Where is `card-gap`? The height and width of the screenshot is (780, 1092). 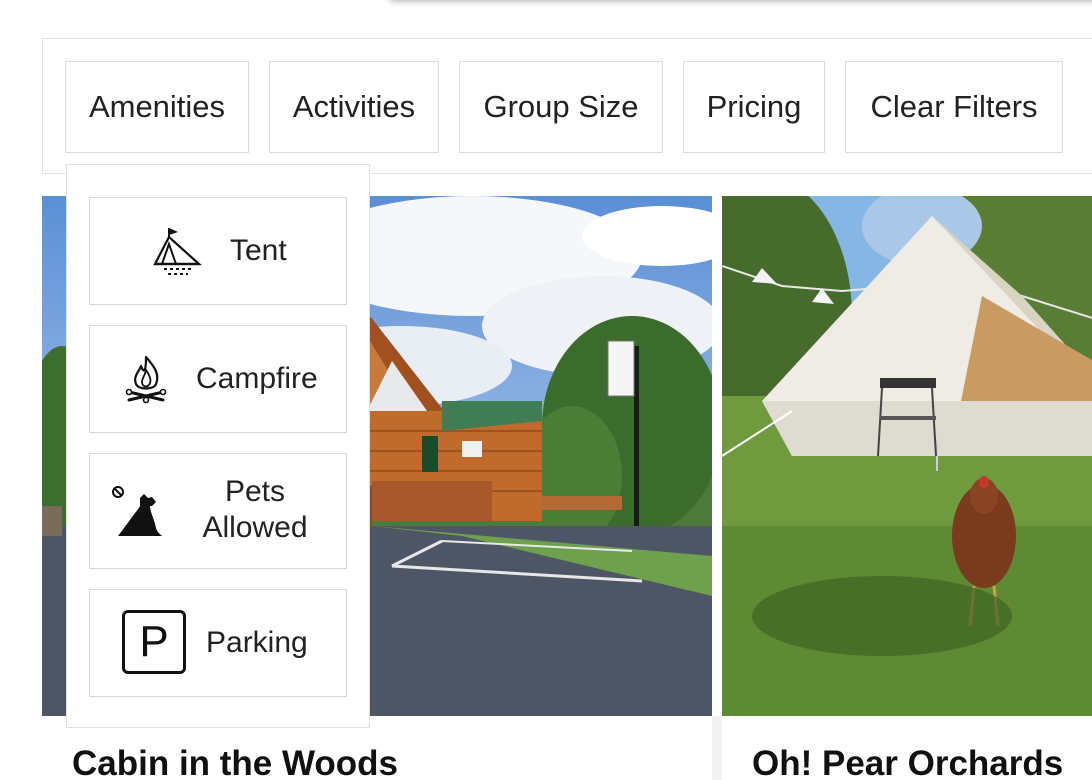
card-gap is located at coordinates (717, 748).